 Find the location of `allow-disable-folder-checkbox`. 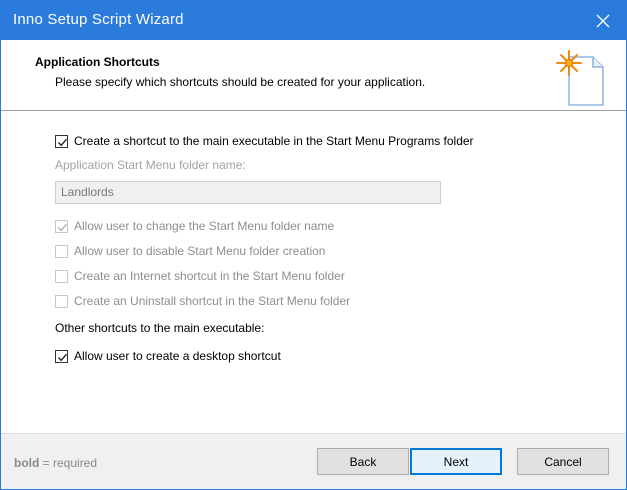

allow-disable-folder-checkbox is located at coordinates (61, 251).